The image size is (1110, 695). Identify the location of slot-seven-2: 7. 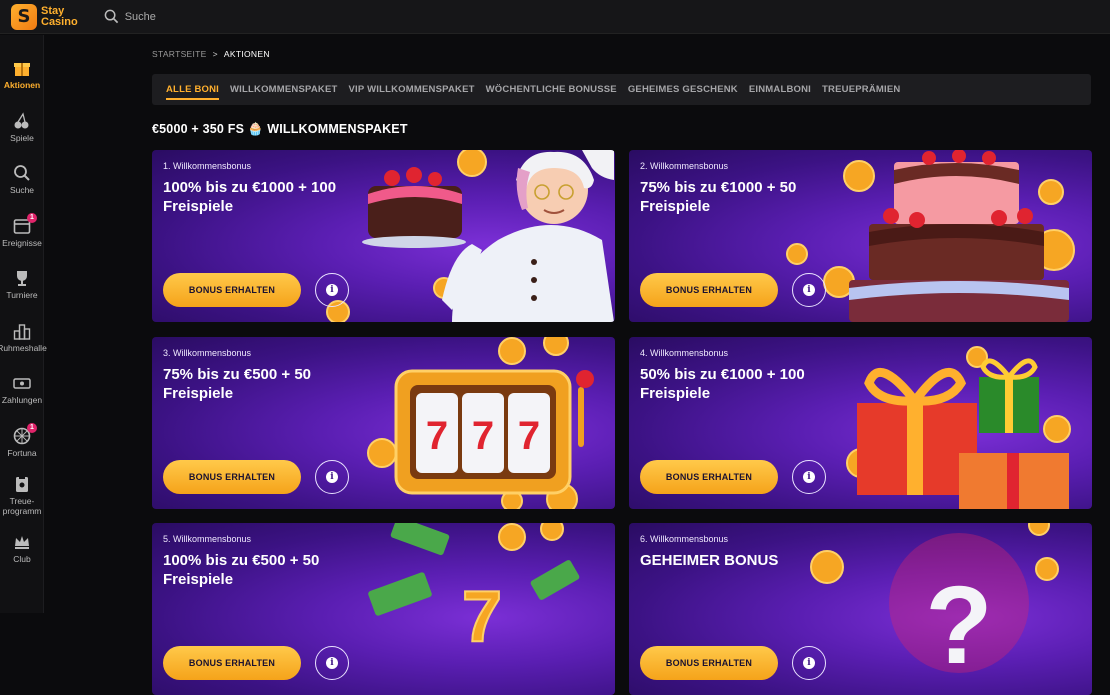
(483, 436).